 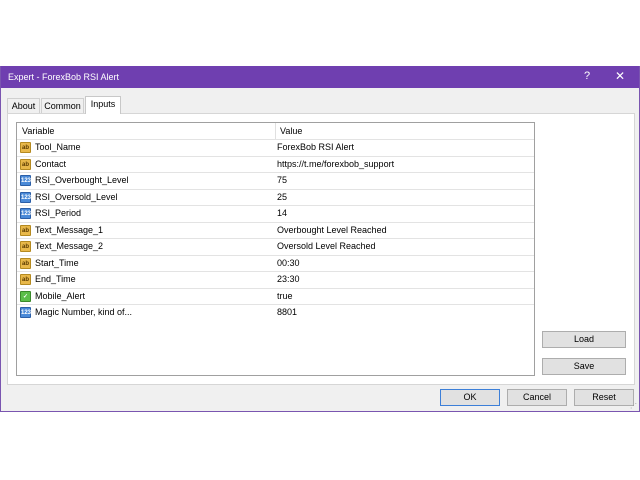 What do you see at coordinates (69, 246) in the screenshot?
I see `variable-name: Text_Message_2` at bounding box center [69, 246].